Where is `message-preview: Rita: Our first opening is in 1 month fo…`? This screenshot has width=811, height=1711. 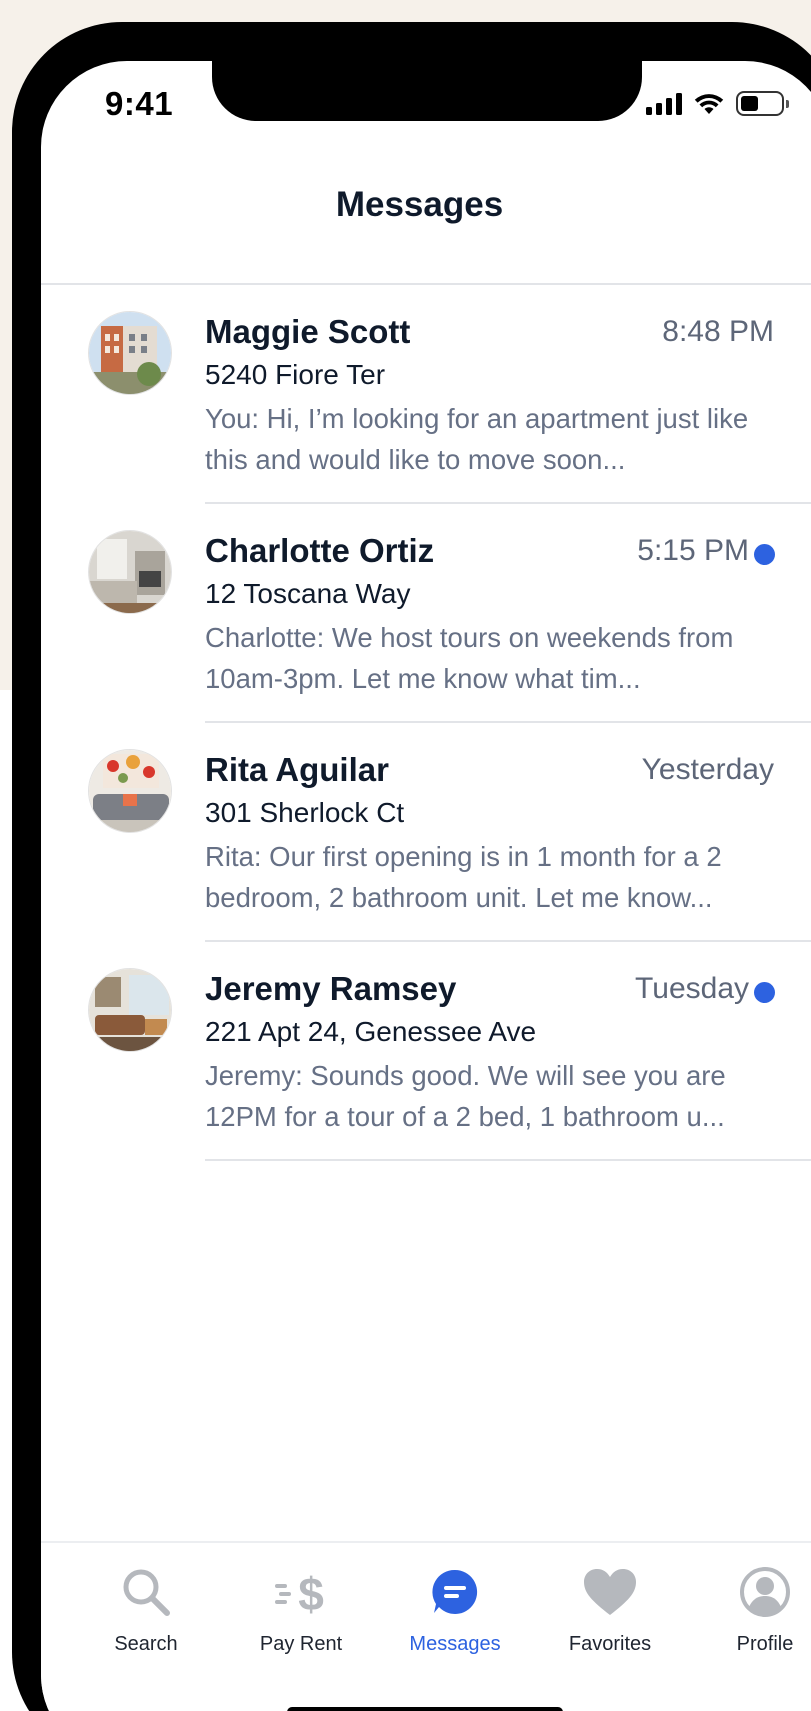
message-preview: Rita: Our first opening is in 1 month fo… is located at coordinates (463, 877).